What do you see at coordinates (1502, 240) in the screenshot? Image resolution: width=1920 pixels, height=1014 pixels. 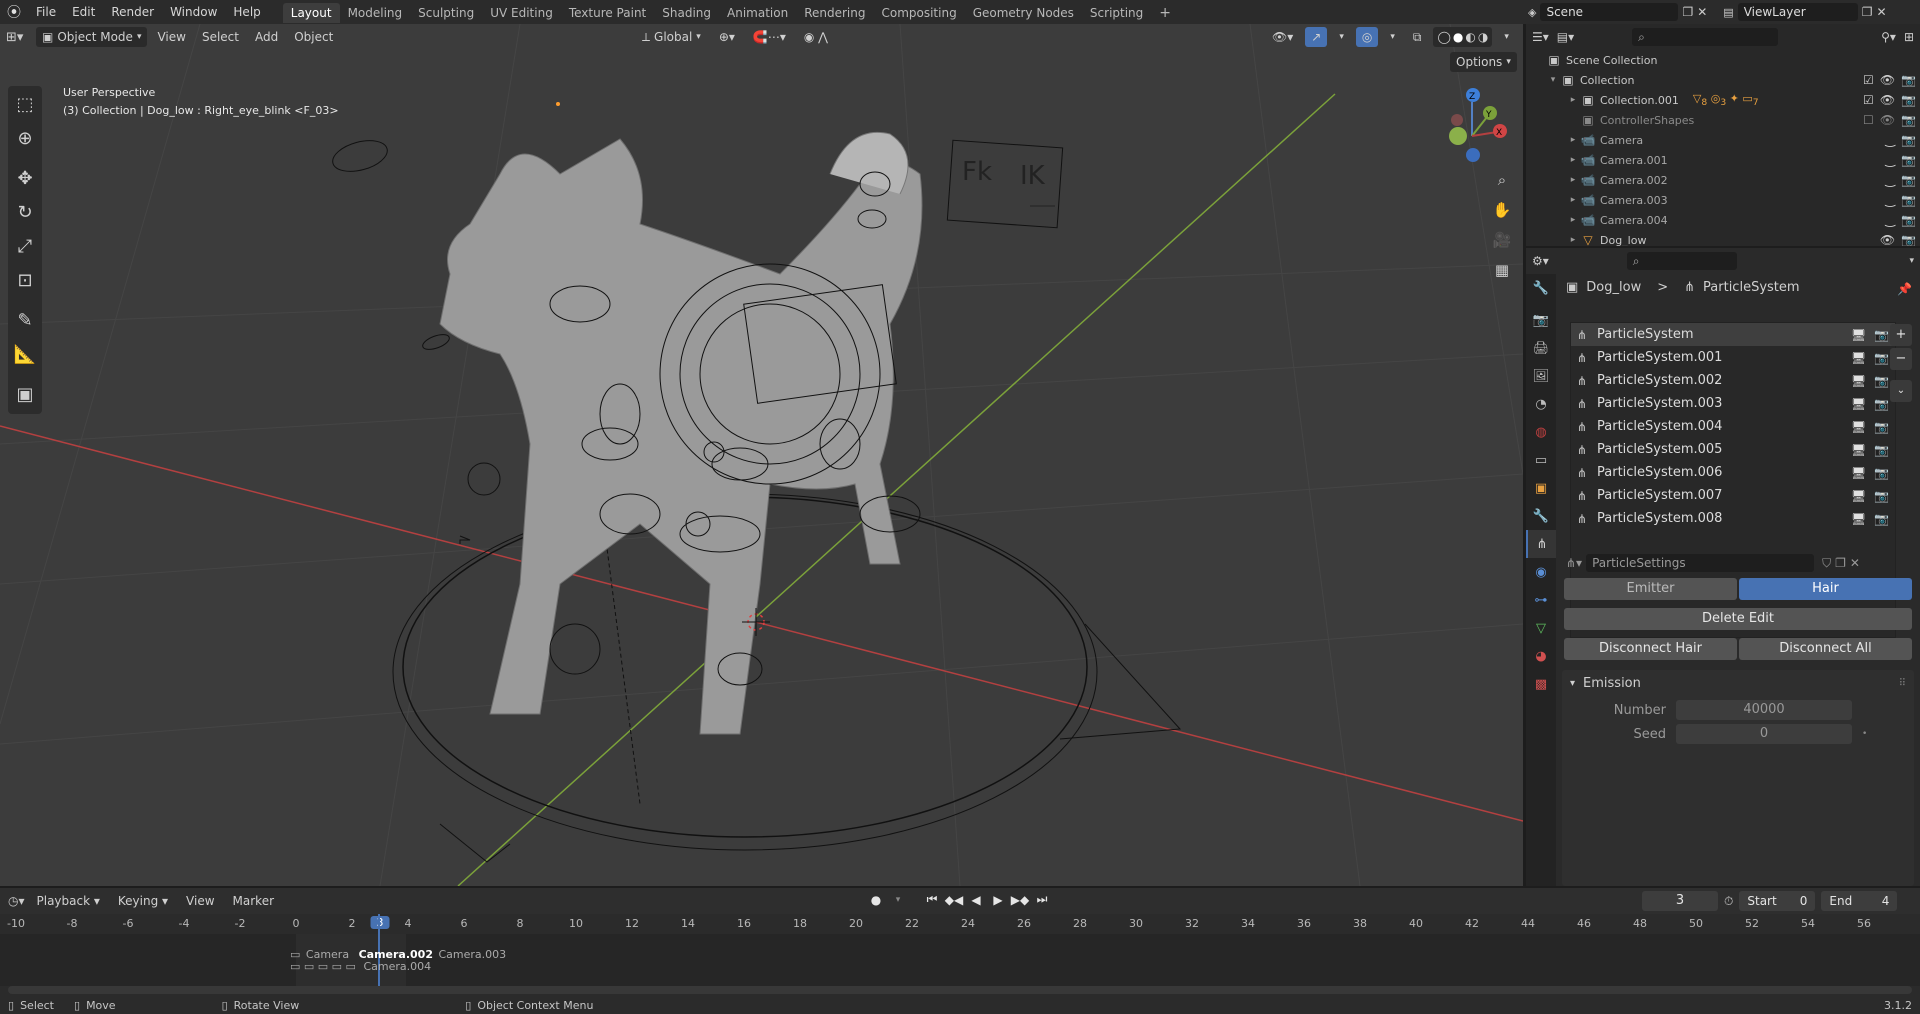 I see `camera-view-icon: 🎥` at bounding box center [1502, 240].